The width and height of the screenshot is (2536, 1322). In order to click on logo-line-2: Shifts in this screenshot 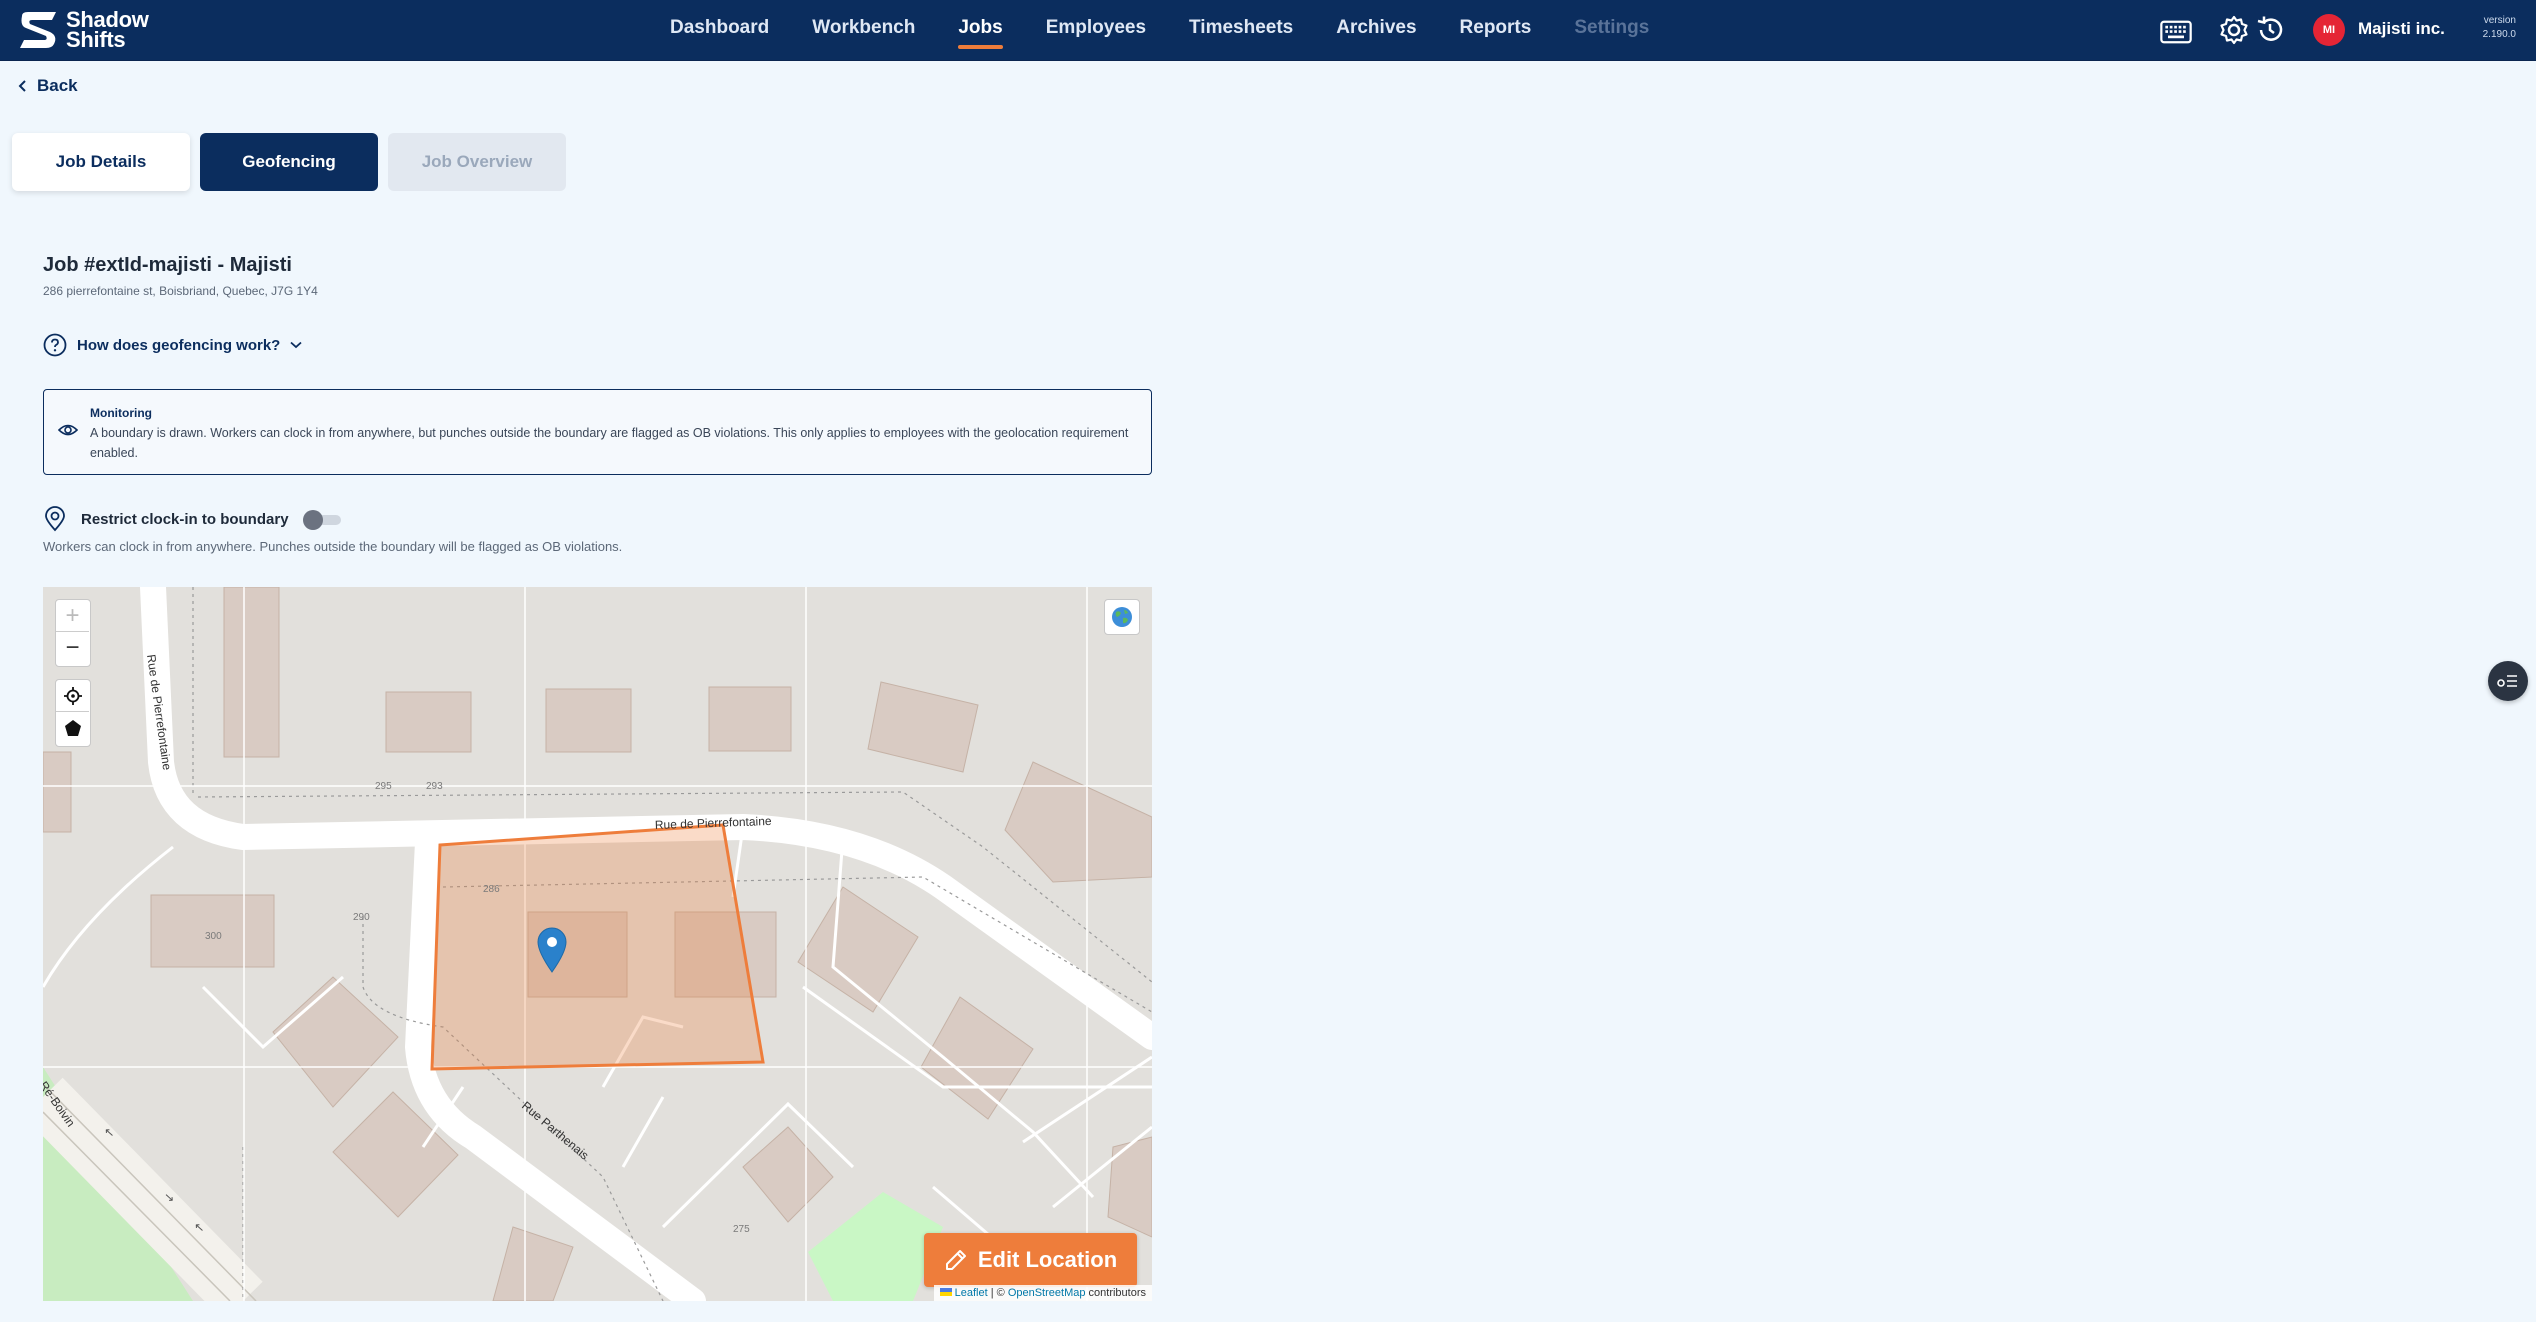, I will do `click(96, 39)`.